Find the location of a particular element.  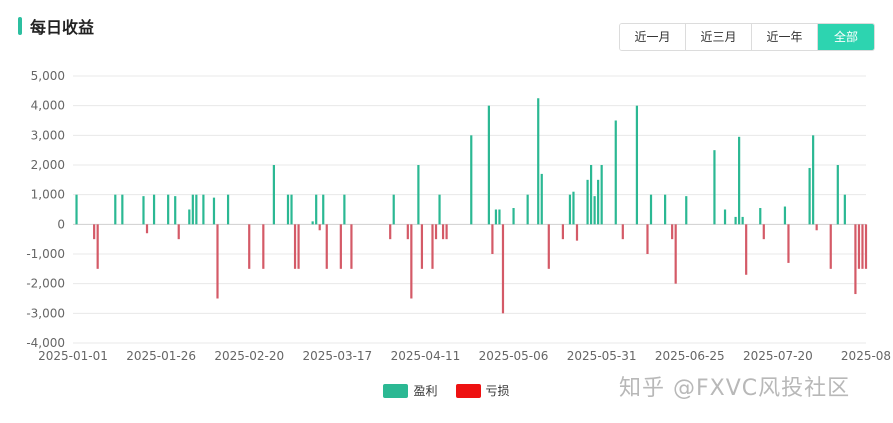

legend-swatch-profit is located at coordinates (396, 390).